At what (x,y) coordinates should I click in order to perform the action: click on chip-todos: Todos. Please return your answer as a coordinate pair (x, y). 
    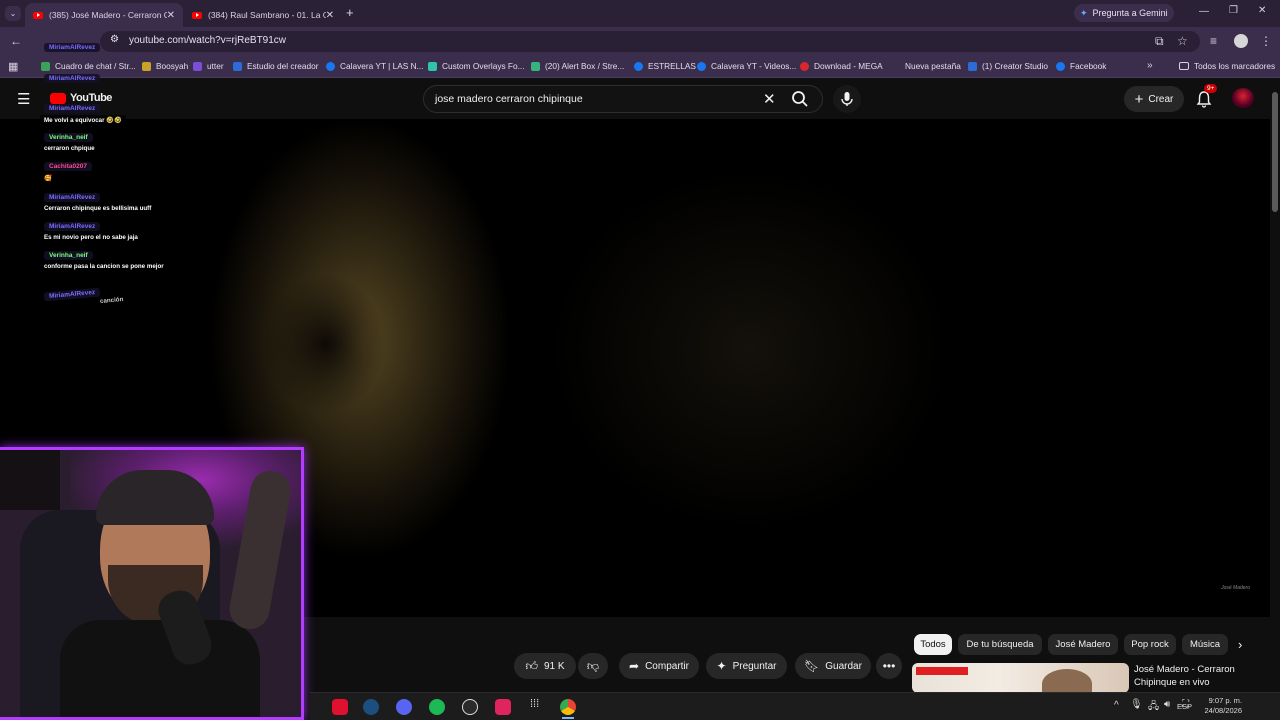
    Looking at the image, I should click on (933, 644).